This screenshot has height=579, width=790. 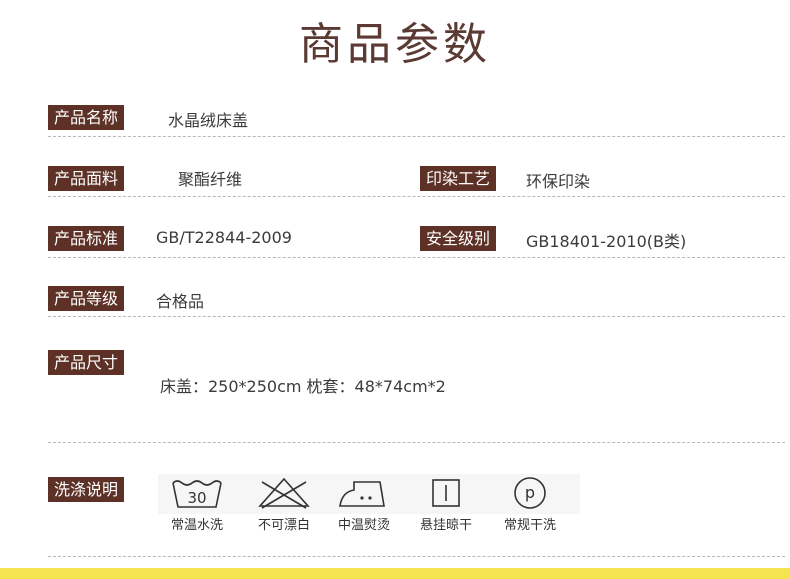 I want to click on product-name-value: 水晶绒床盖, so click(x=208, y=120).